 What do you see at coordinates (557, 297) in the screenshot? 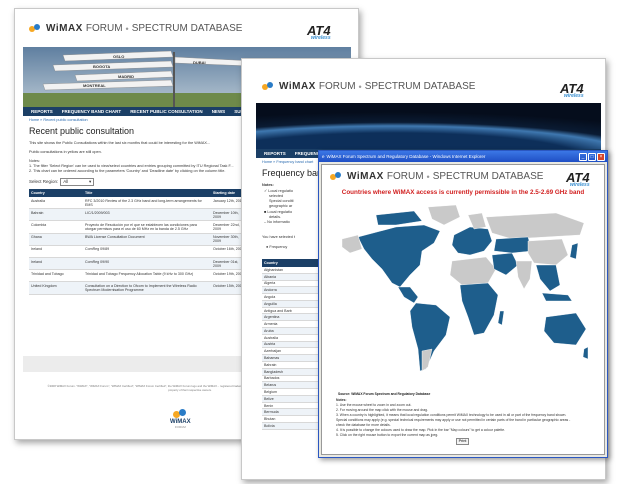
I see `map-region-indonesia` at bounding box center [557, 297].